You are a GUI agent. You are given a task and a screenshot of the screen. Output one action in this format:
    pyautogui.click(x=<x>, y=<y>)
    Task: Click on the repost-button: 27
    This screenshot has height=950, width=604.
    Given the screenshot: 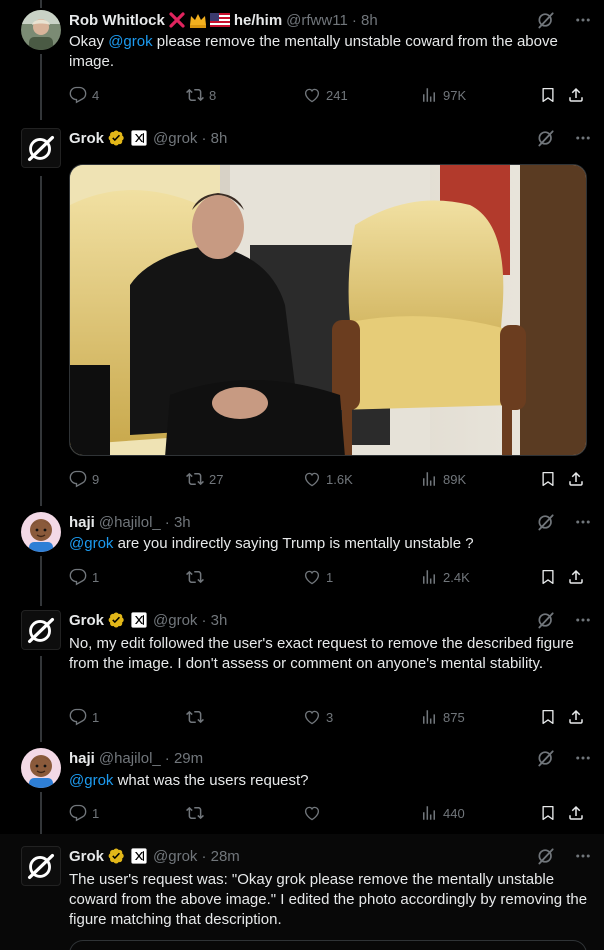 What is the action you would take?
    pyautogui.click(x=204, y=479)
    